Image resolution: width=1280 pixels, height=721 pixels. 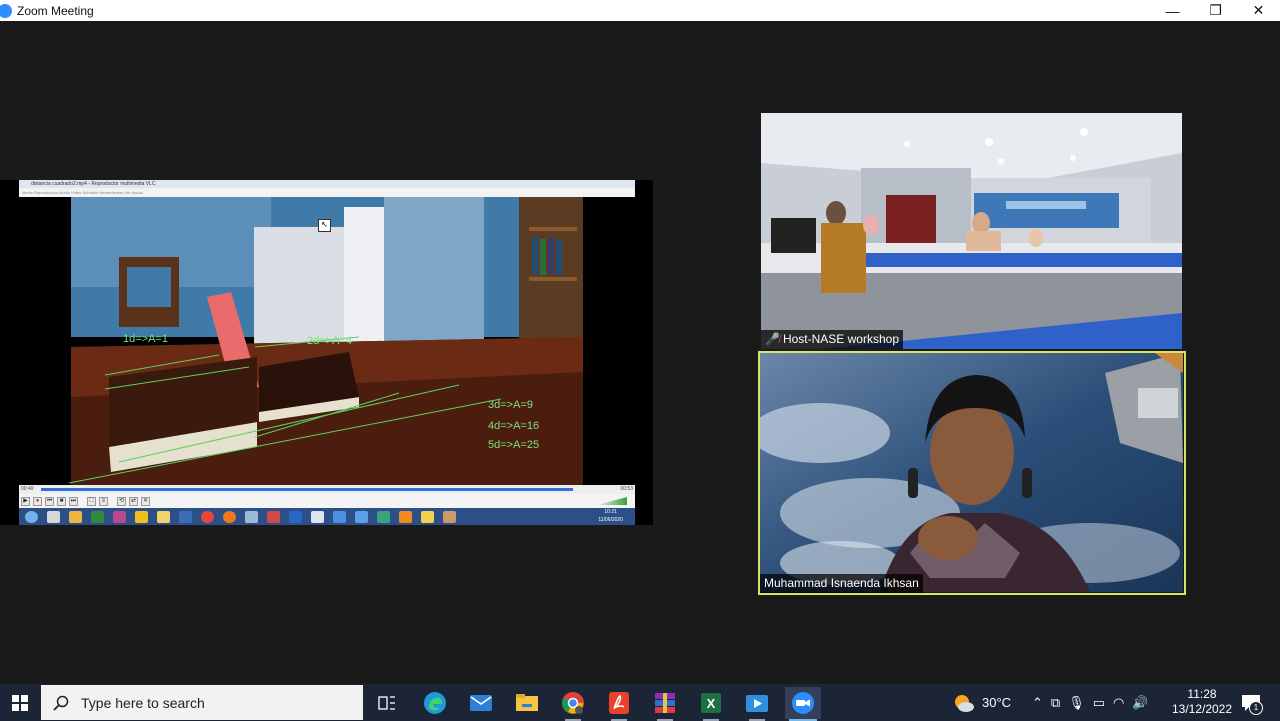 I want to click on speaker-name: Muhammad Isnaenda Ikhsan, so click(x=841, y=583).